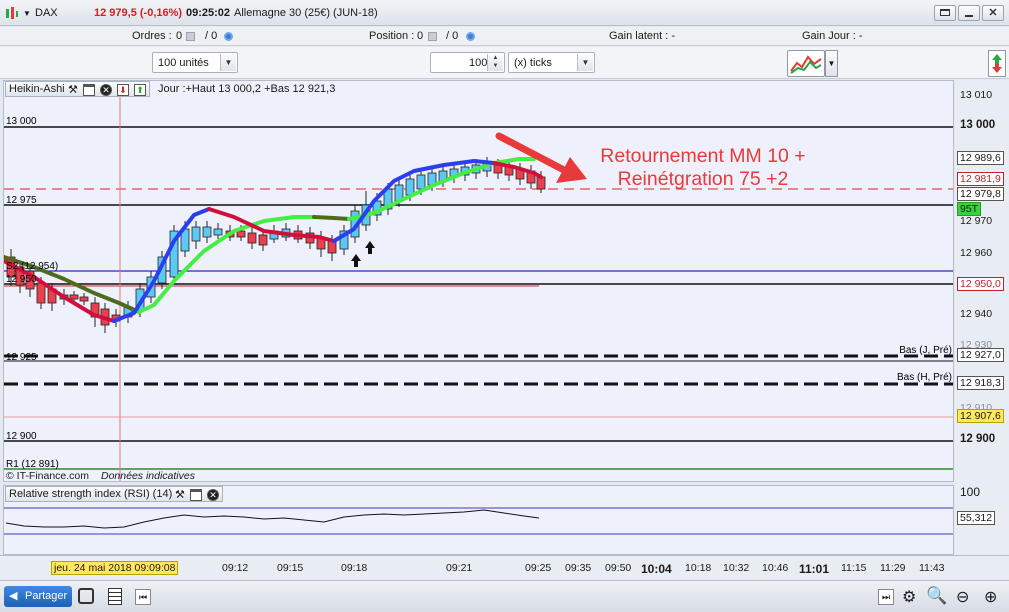  I want to click on share-button: ◀ Partager, so click(38, 596).